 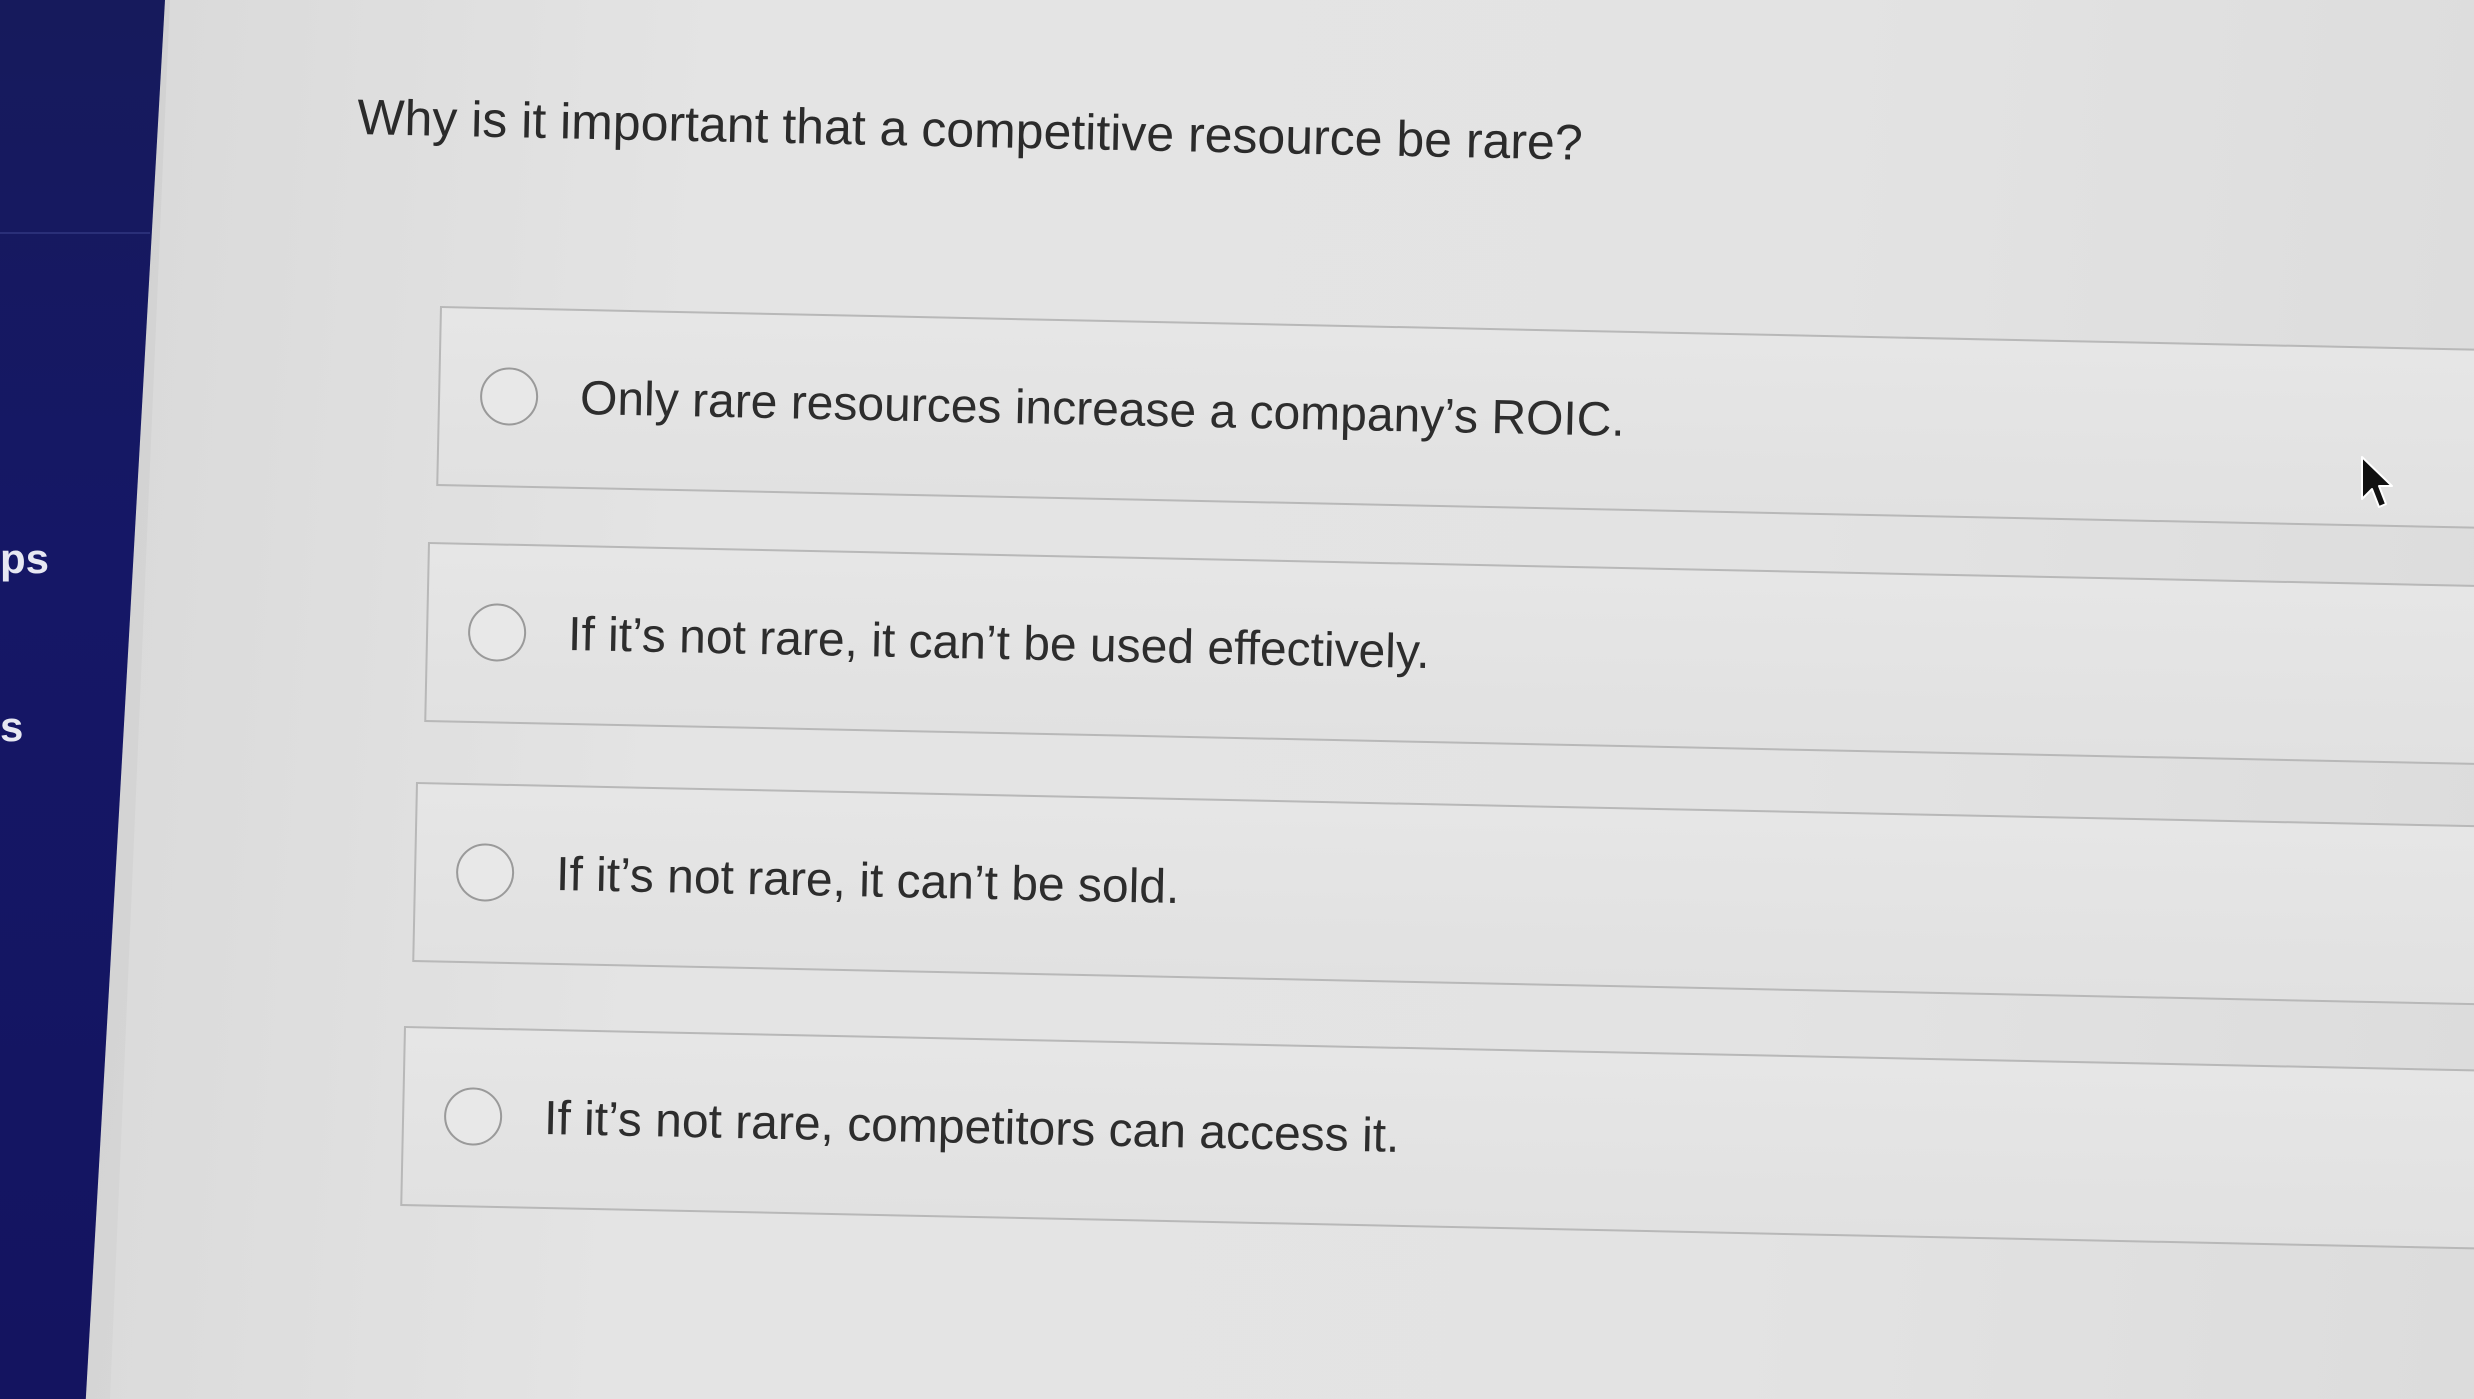 I want to click on sidebar-item-label: s, so click(x=11, y=727).